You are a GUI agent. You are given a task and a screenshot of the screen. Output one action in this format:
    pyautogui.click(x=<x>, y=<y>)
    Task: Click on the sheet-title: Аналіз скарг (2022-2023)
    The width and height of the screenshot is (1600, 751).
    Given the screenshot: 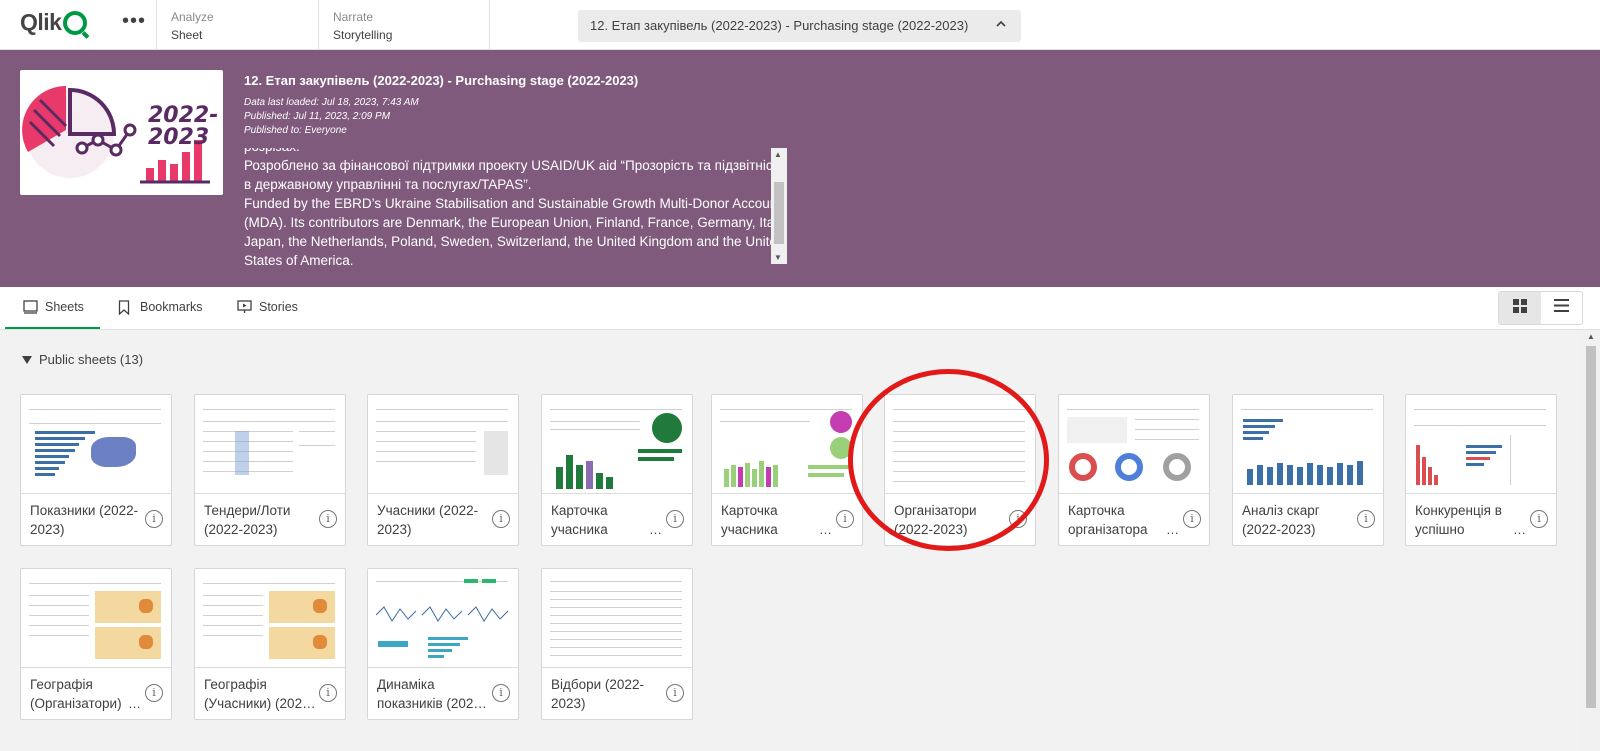 What is the action you would take?
    pyautogui.click(x=1281, y=520)
    